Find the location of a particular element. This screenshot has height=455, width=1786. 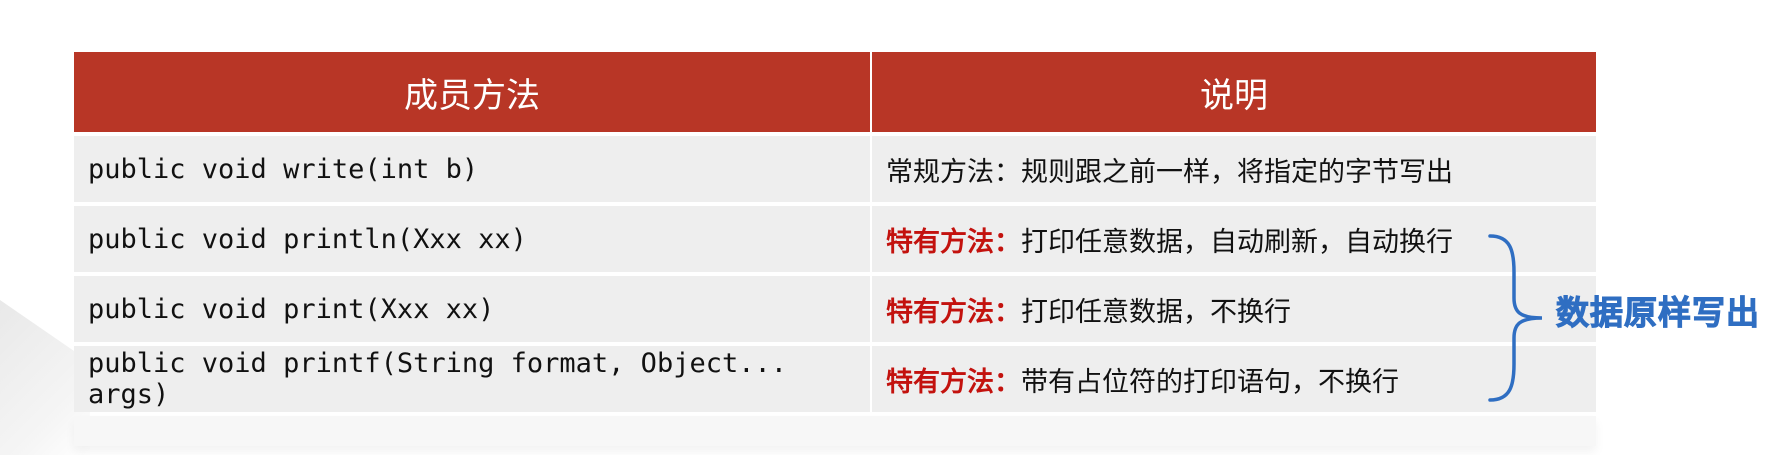

description-text: 常规方法：规则跟之前一样，将指定的字节写出 is located at coordinates (1169, 172).